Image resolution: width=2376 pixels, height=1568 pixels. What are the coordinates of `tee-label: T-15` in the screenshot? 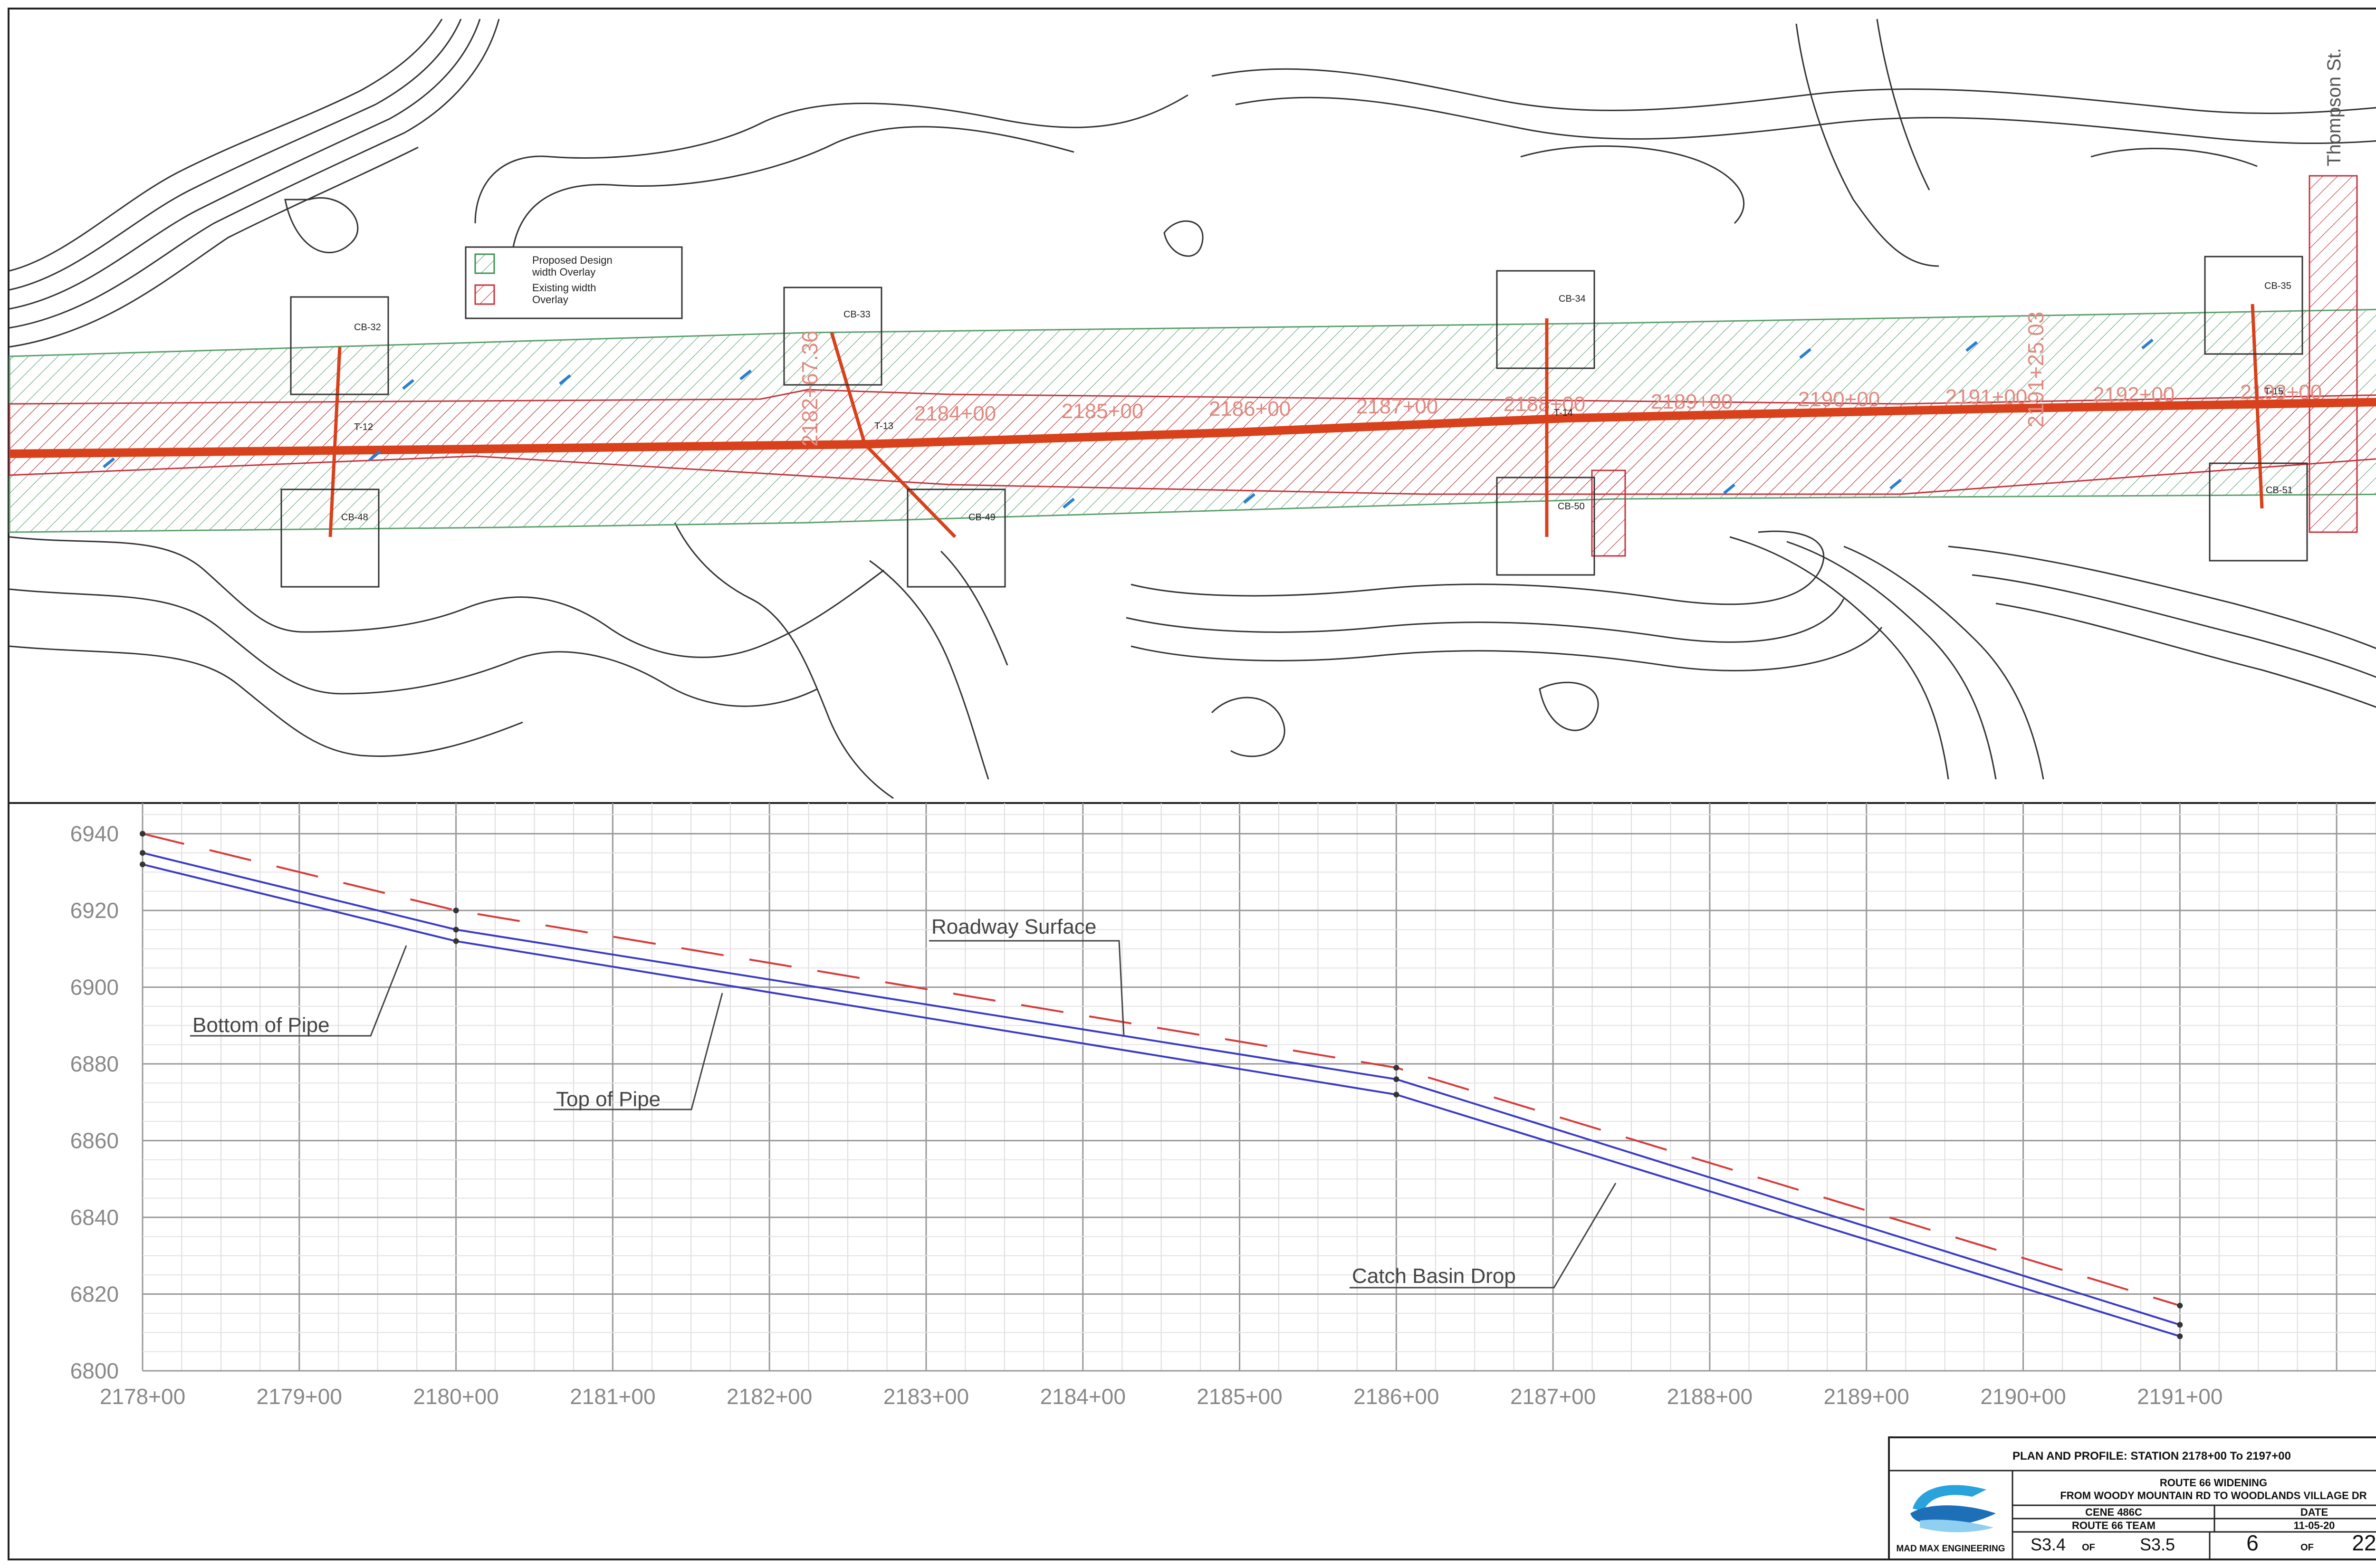 It's located at (2273, 392).